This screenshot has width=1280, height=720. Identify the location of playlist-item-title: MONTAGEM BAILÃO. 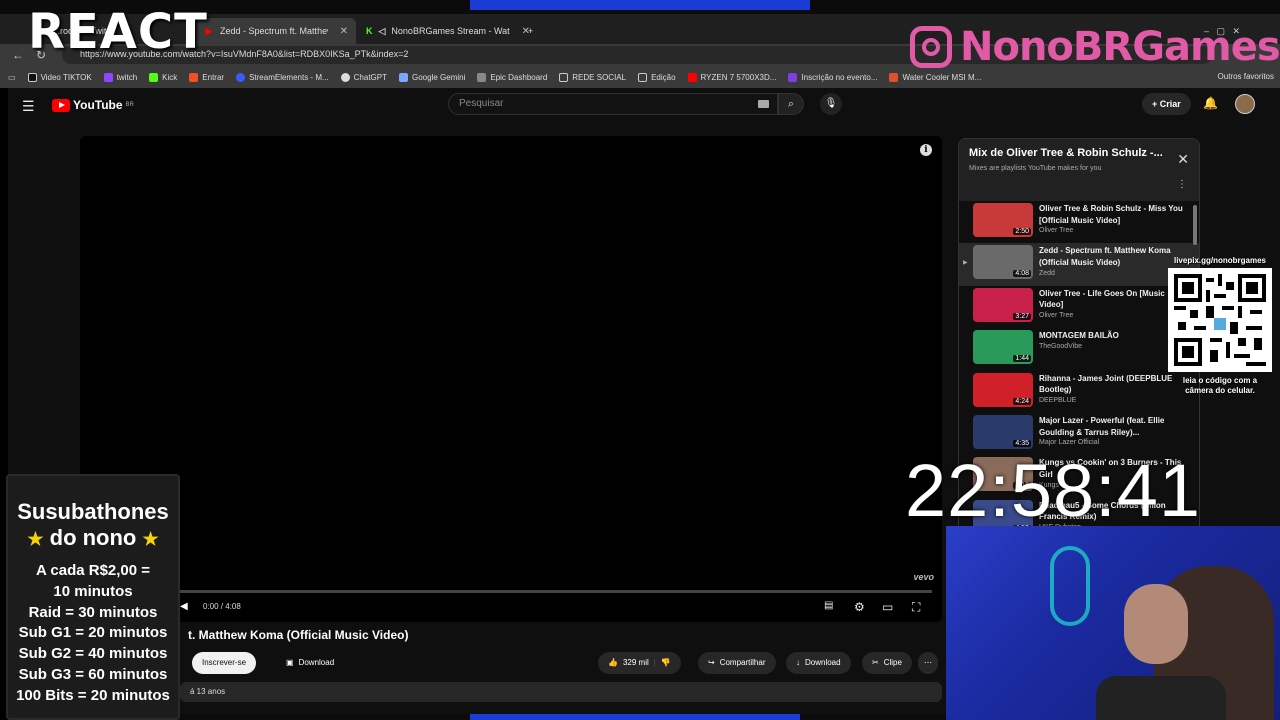
(1079, 336).